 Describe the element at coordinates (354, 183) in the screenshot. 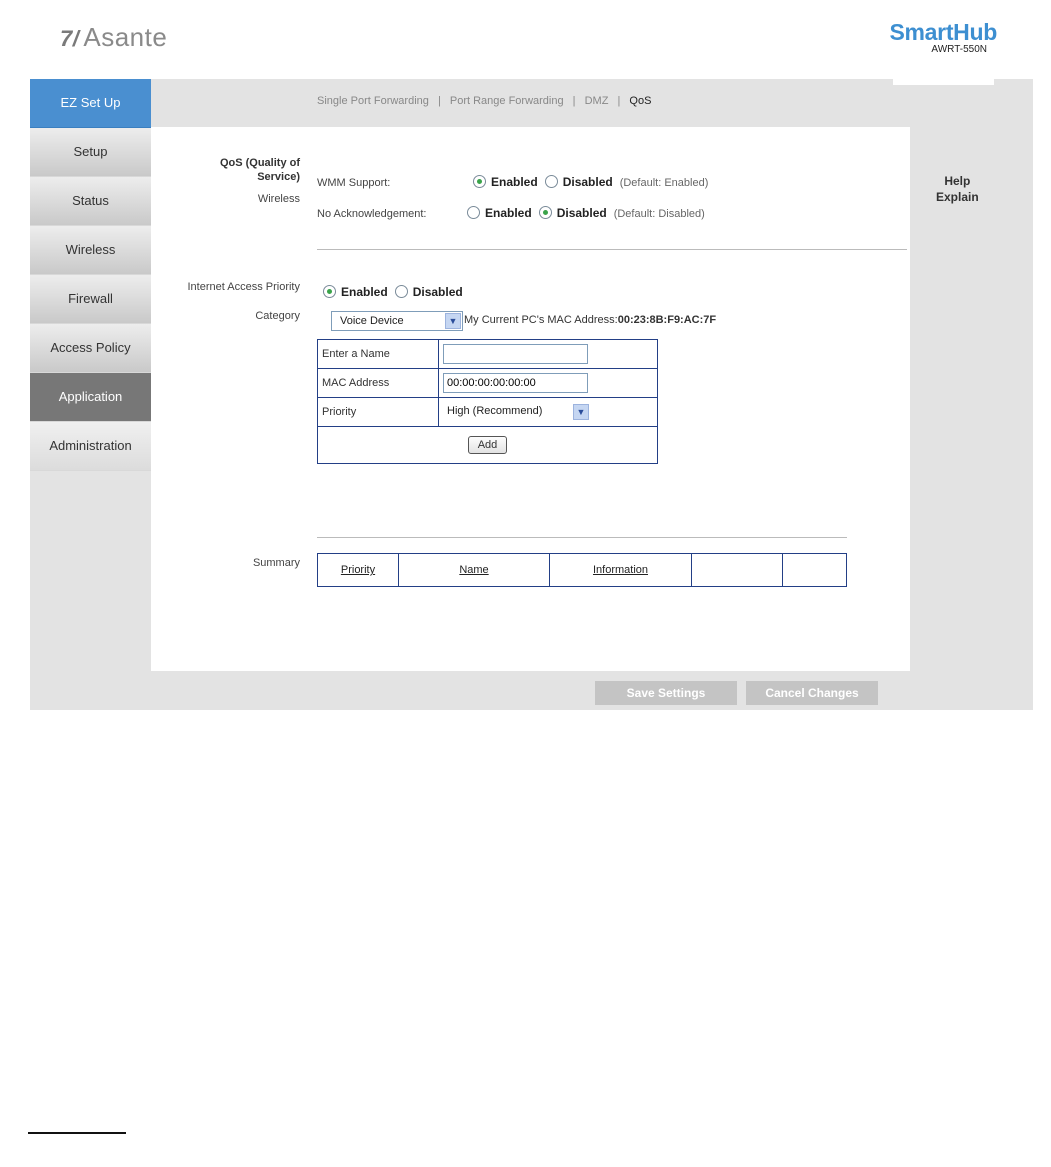

I see `wmm-support-label: WMM Support:` at that location.